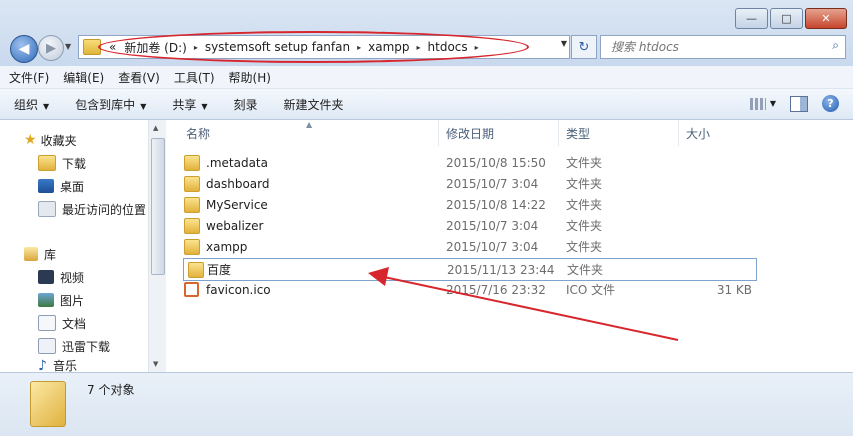  I want to click on file-name: MyService, so click(237, 204).